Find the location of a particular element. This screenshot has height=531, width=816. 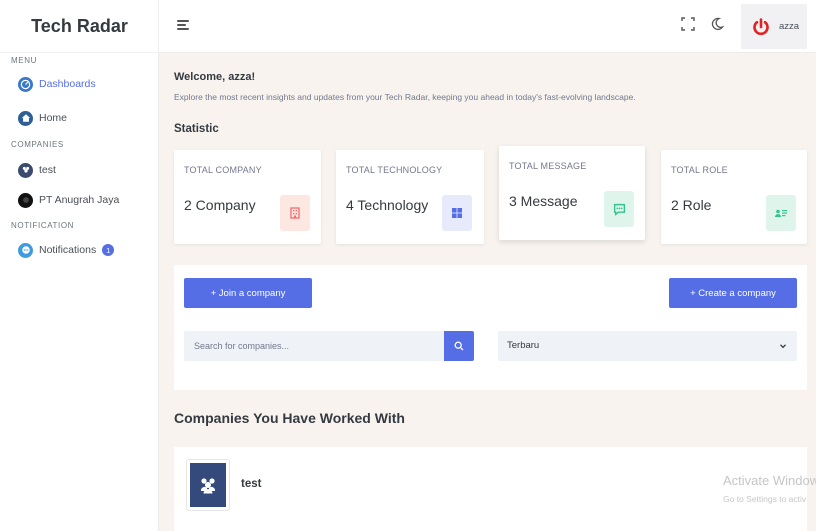

stat-card-company: TOTAL COMPANY 2 Company is located at coordinates (247, 197).